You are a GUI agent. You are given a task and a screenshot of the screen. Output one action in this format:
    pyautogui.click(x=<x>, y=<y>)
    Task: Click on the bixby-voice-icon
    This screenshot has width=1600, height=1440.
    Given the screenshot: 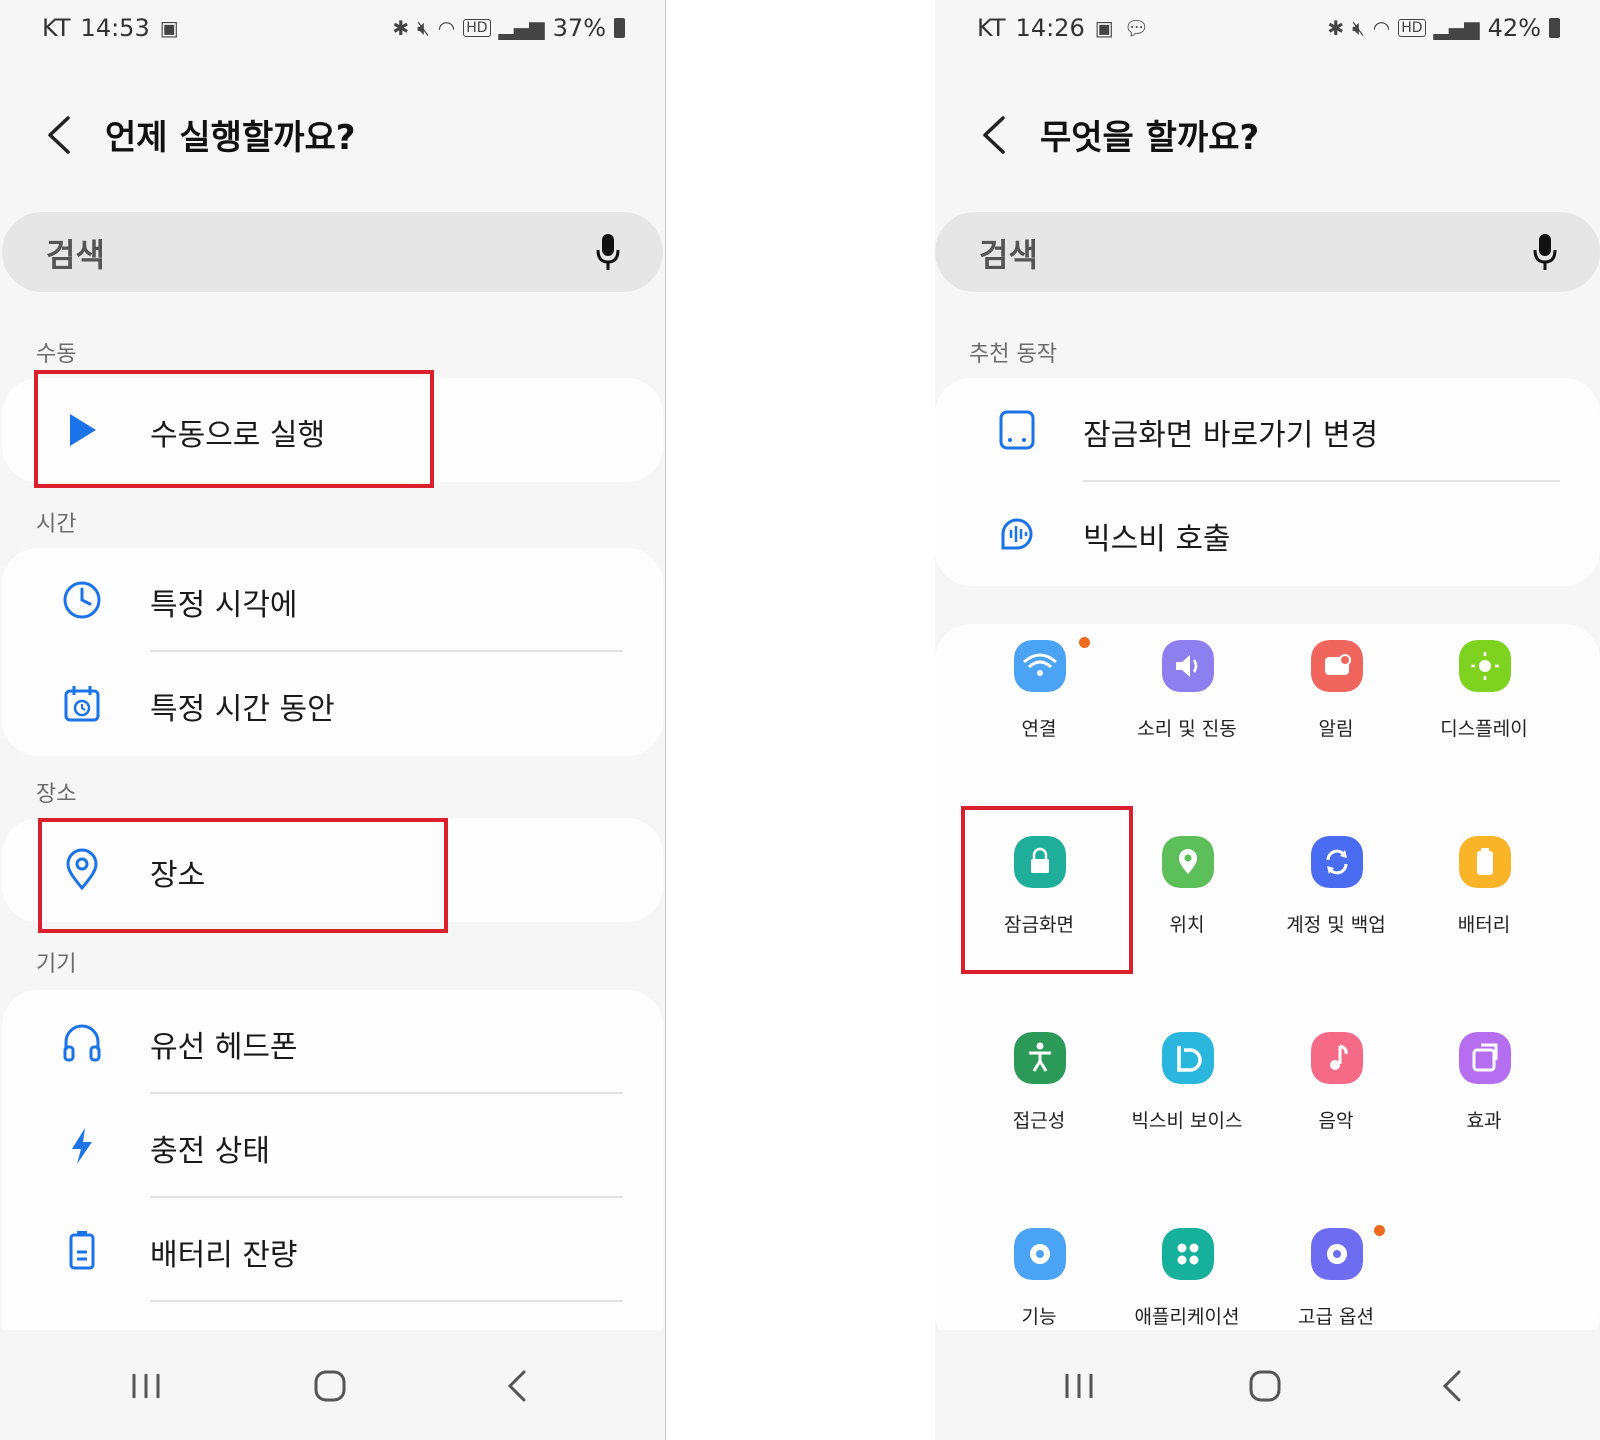 What is the action you would take?
    pyautogui.click(x=1017, y=534)
    